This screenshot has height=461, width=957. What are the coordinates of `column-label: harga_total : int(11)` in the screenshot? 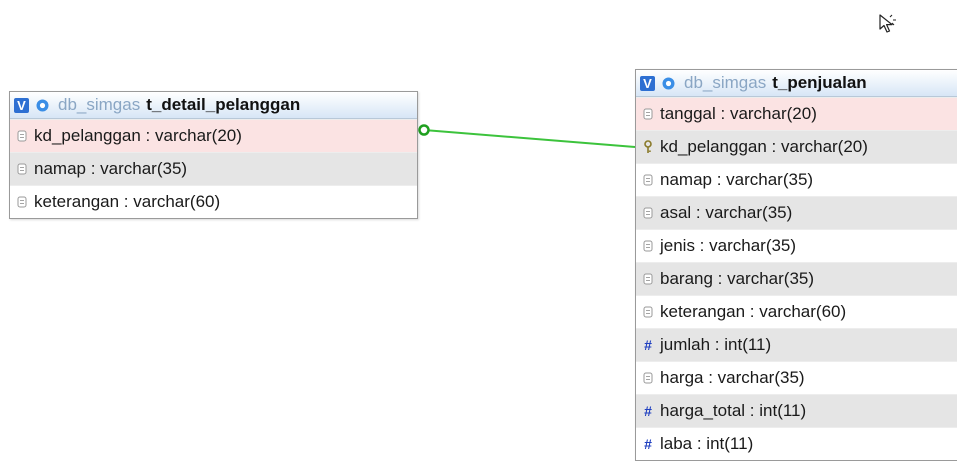 It's located at (733, 410).